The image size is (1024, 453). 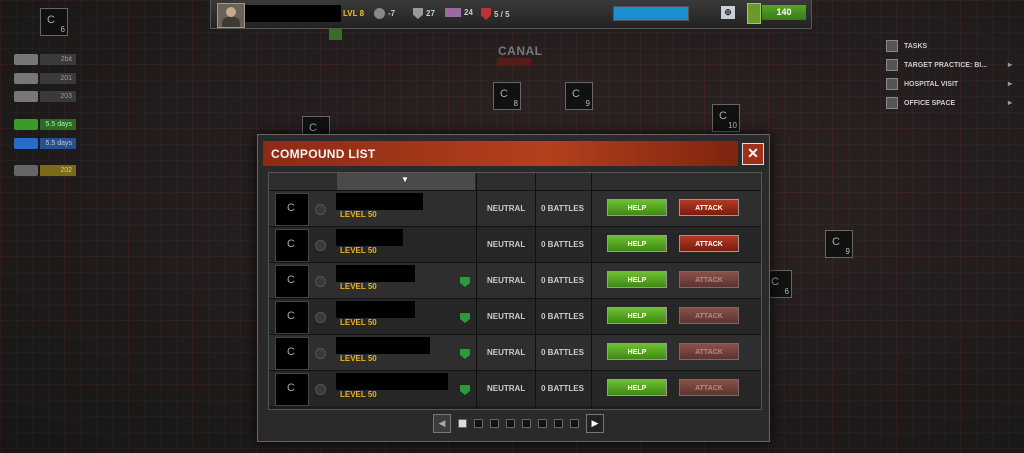 I want to click on task-item: TASKS, so click(x=951, y=46).